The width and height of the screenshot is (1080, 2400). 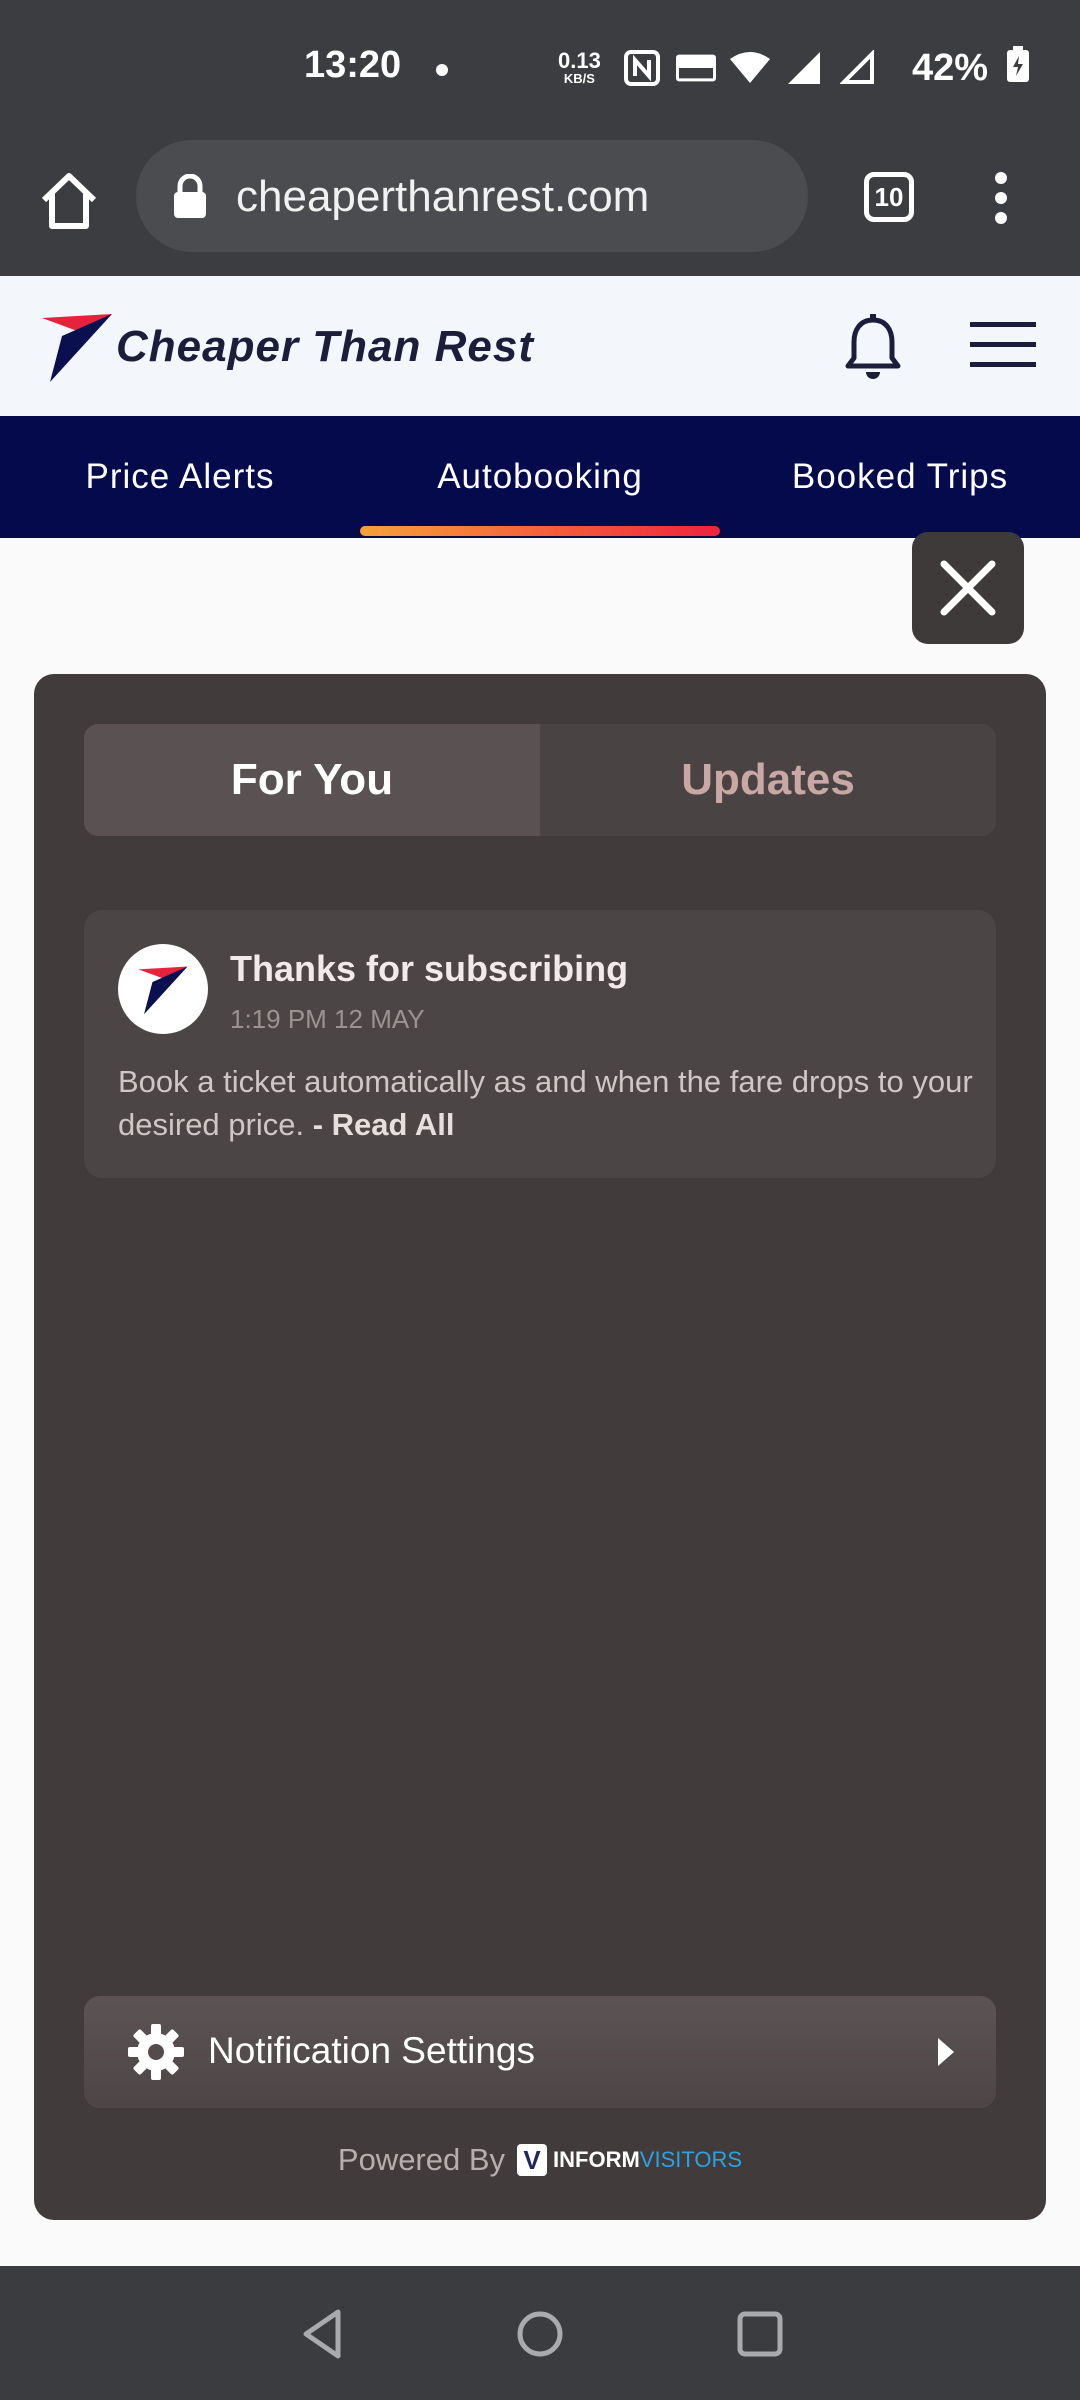 I want to click on network-speed: 0.13 KB/S, so click(x=579, y=69).